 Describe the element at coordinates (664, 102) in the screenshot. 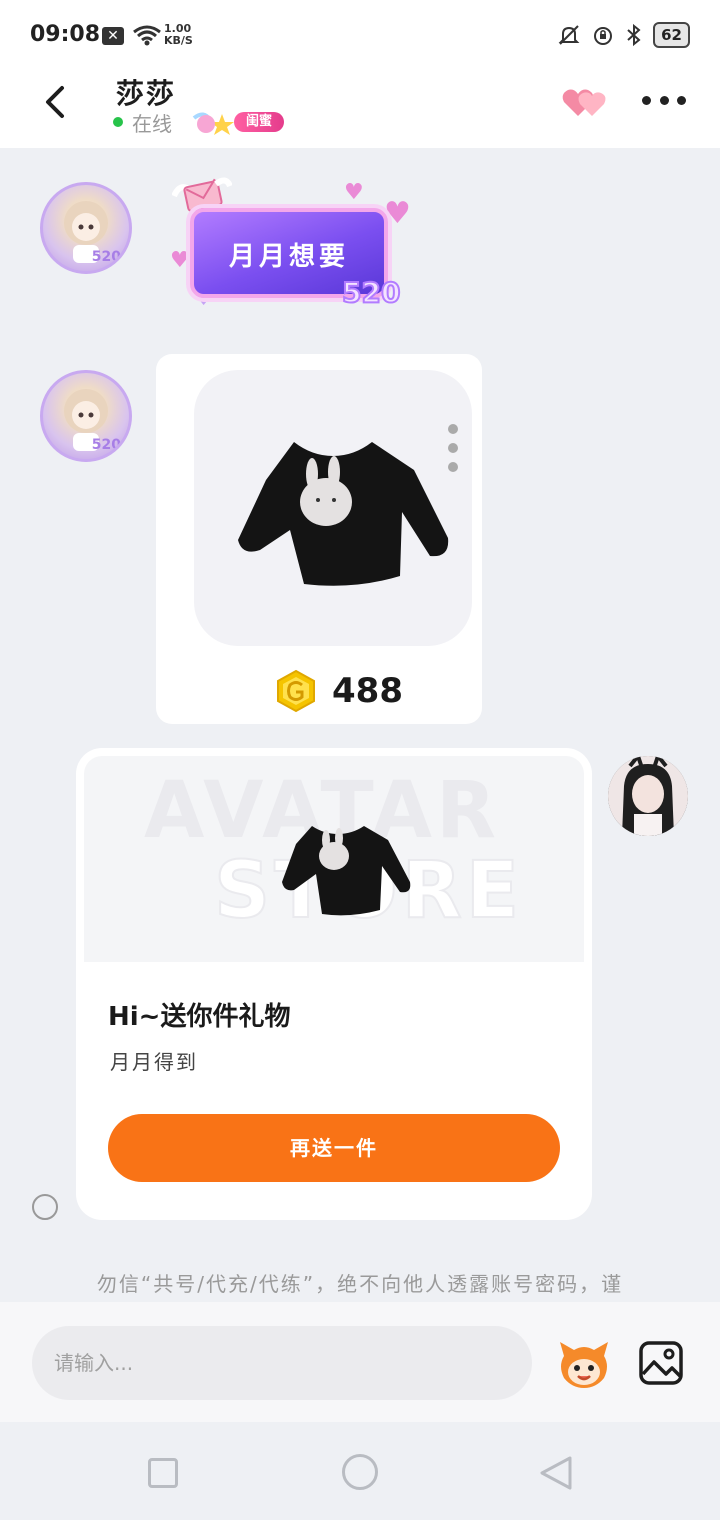

I see `more-dots-icon` at that location.